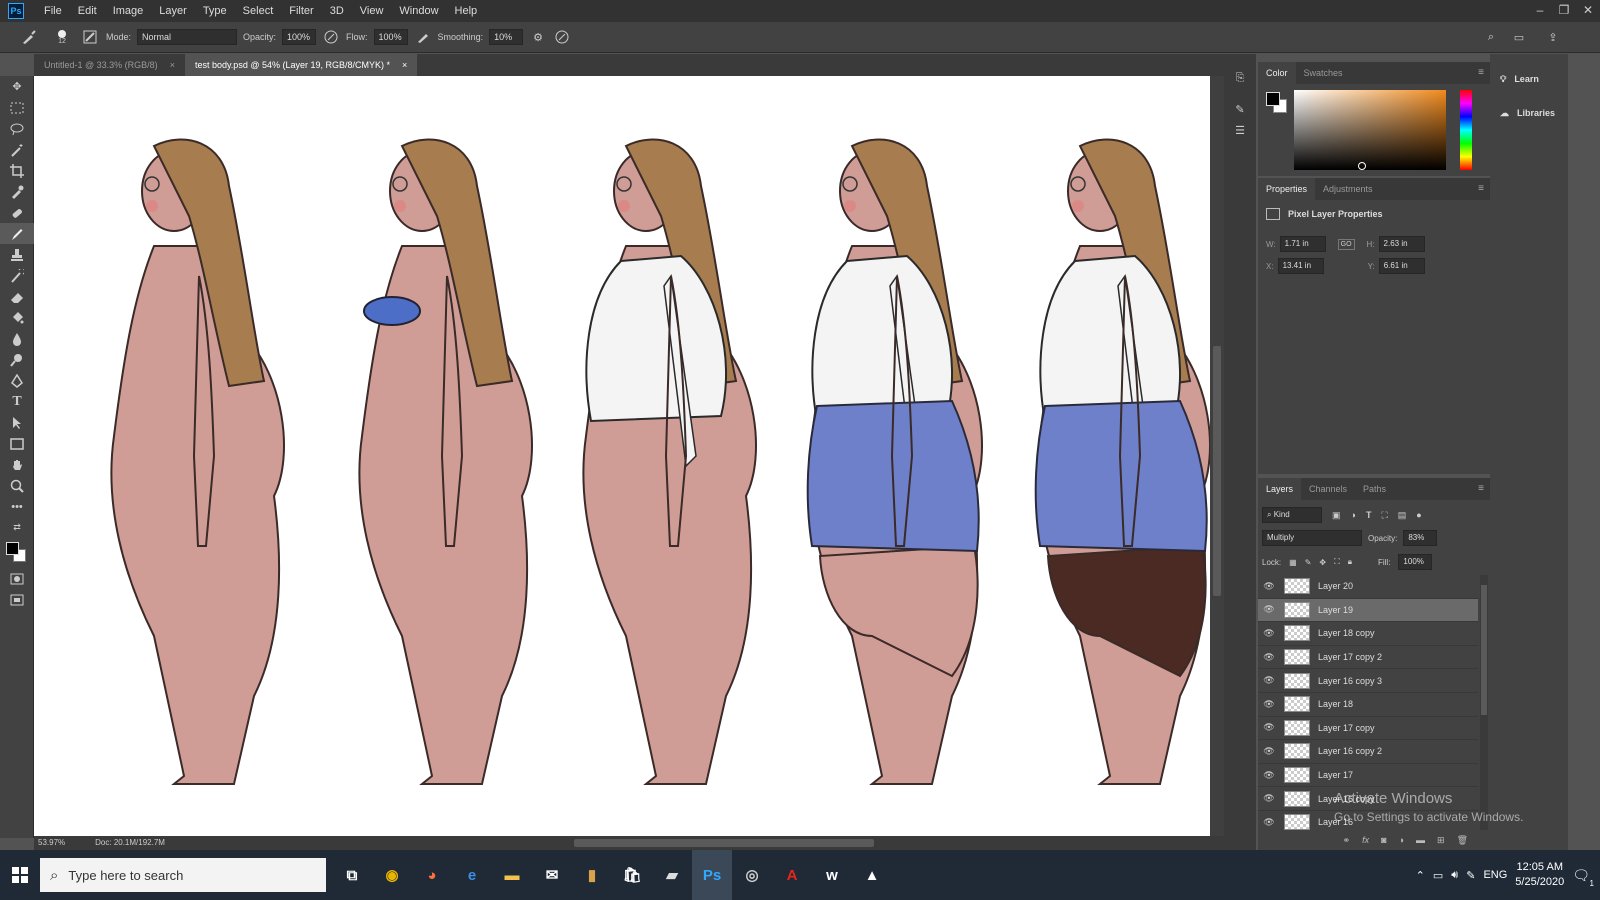 Image resolution: width=1600 pixels, height=900 pixels. What do you see at coordinates (1347, 840) in the screenshot?
I see `link-layers-icon: ⚭` at bounding box center [1347, 840].